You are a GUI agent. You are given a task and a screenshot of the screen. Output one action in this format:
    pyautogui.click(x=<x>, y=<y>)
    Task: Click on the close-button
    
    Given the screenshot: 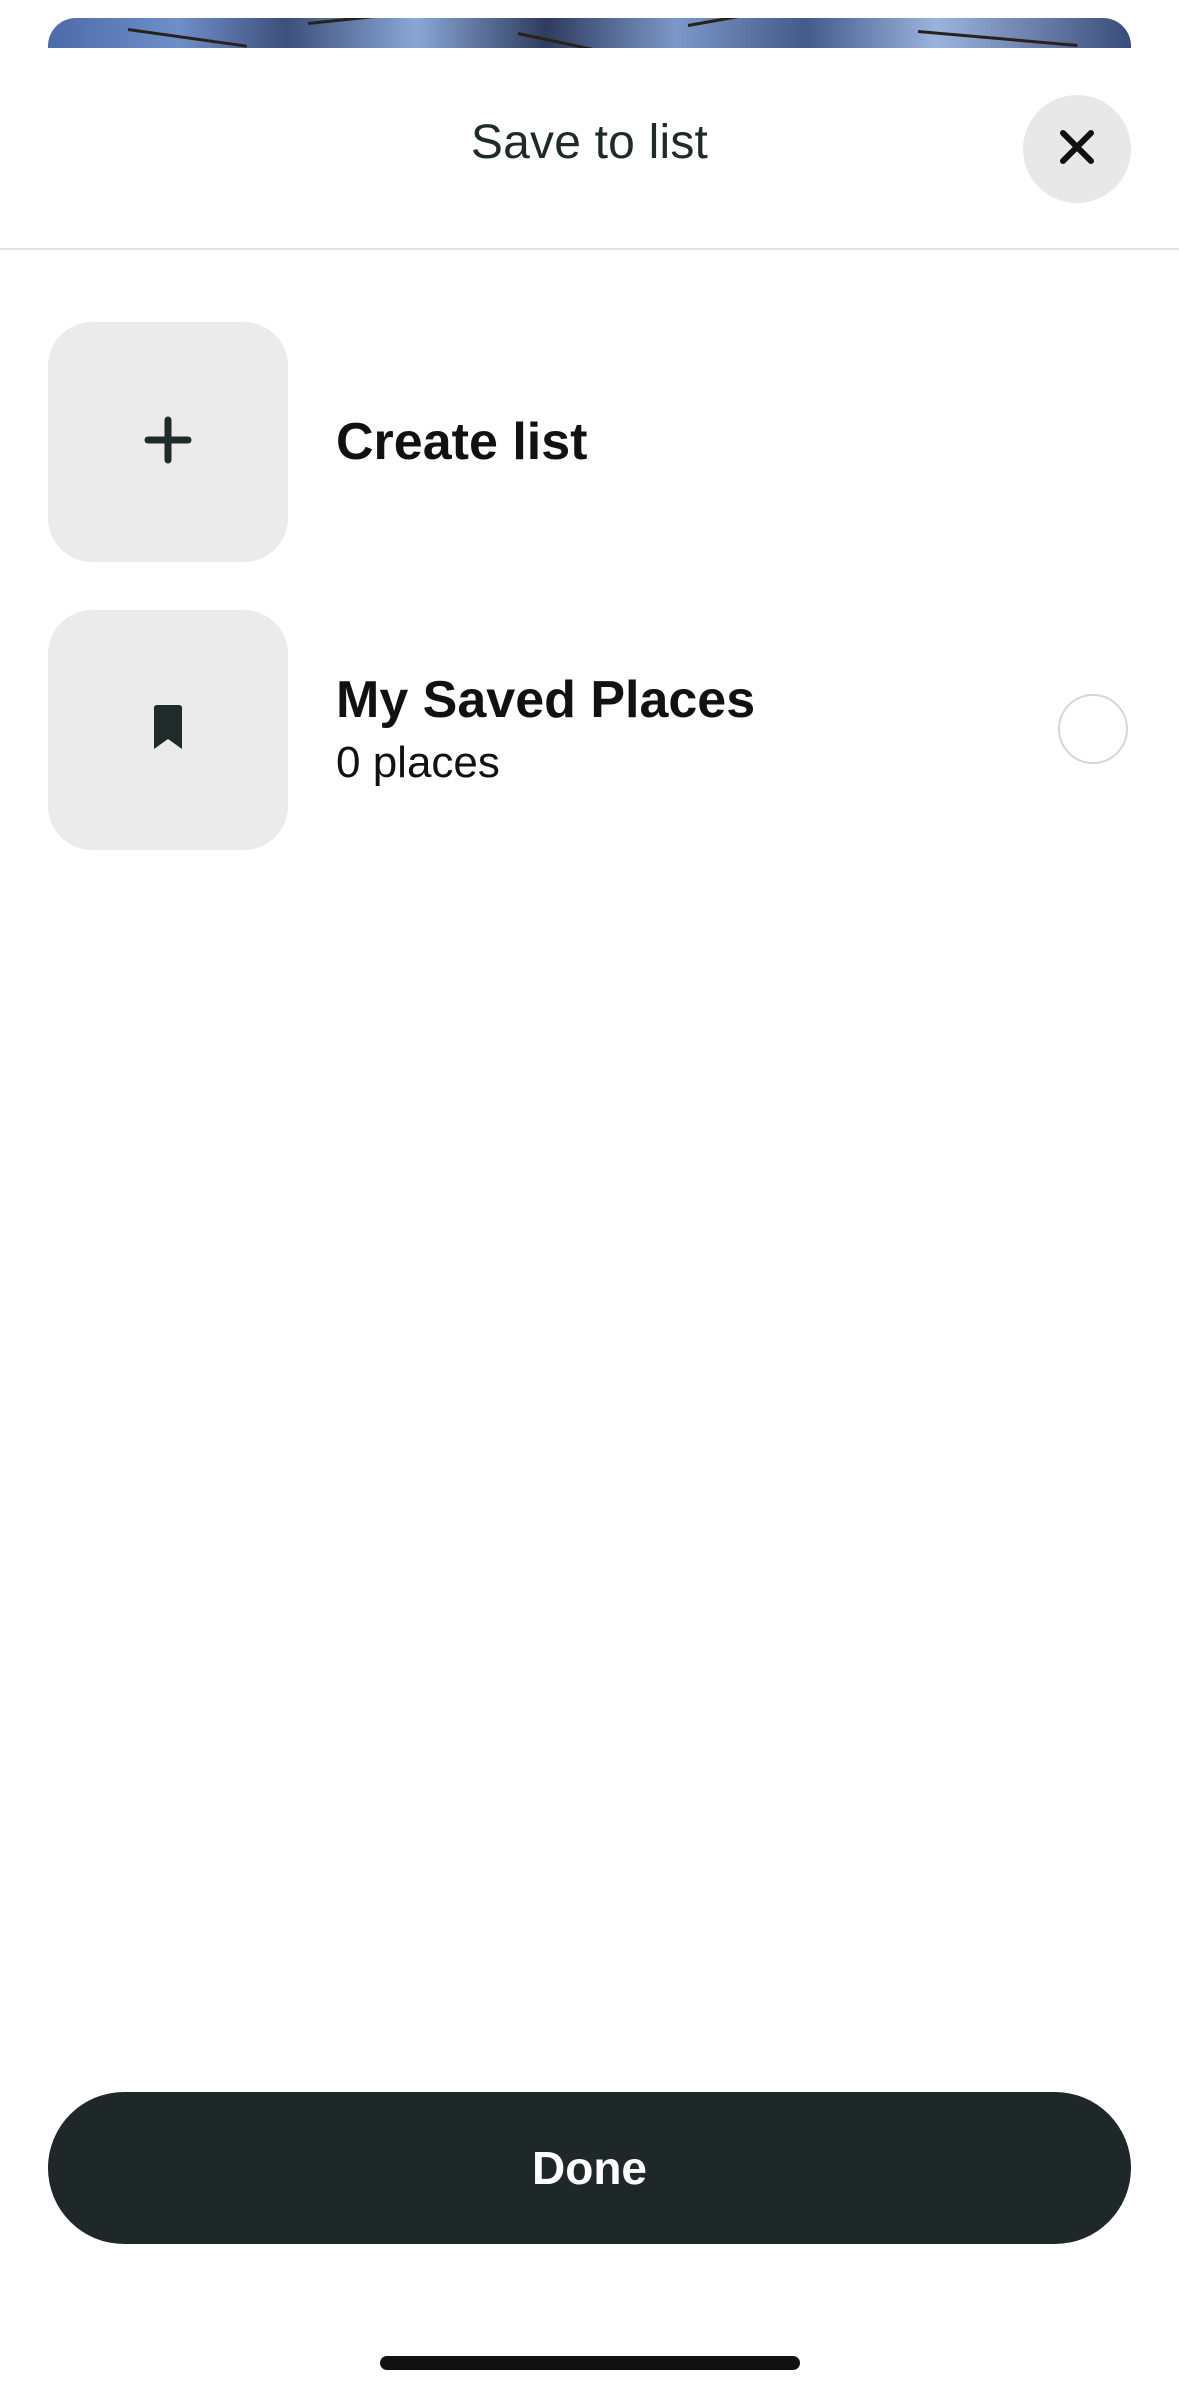 What is the action you would take?
    pyautogui.click(x=1077, y=149)
    